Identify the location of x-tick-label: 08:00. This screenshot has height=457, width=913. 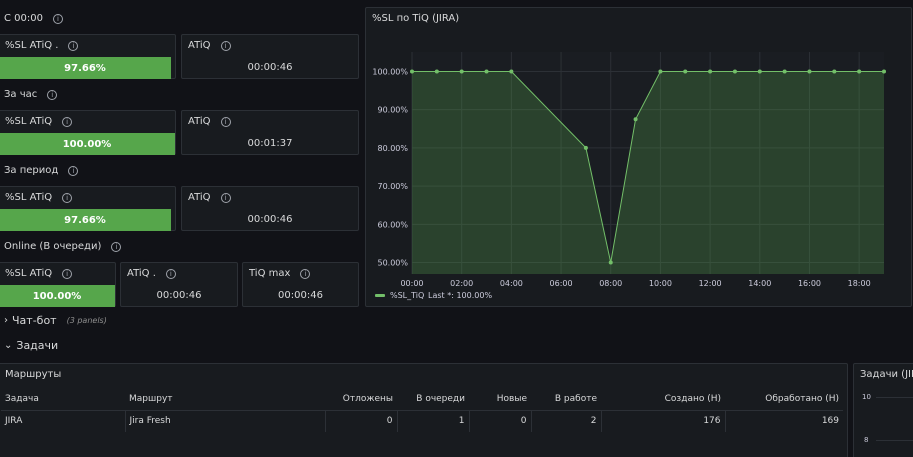
(610, 283).